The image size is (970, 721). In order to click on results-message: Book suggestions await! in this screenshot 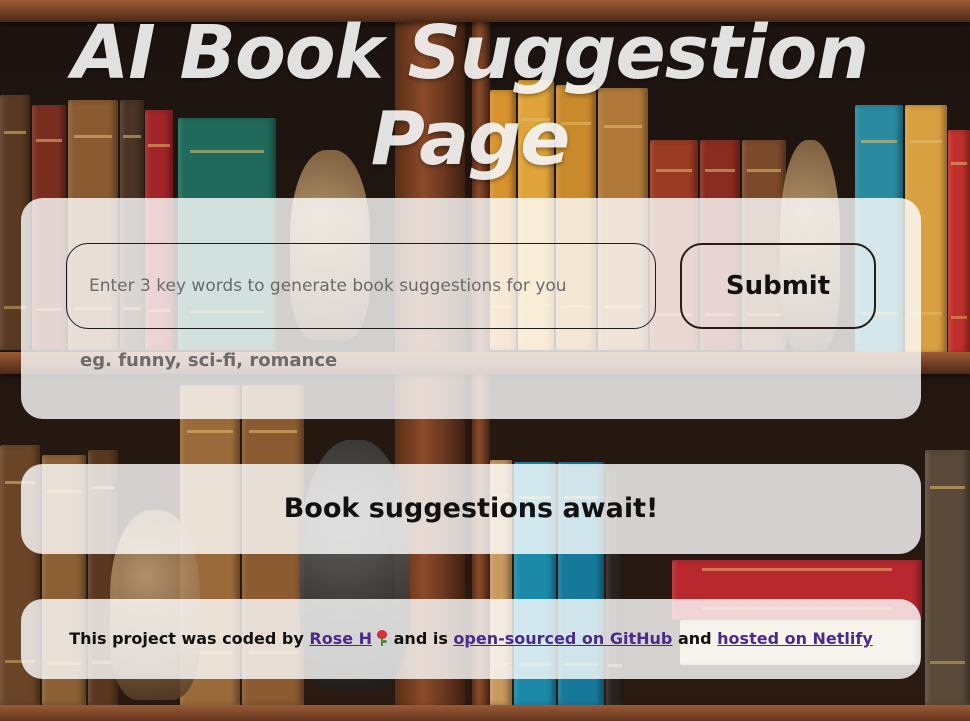, I will do `click(471, 508)`.